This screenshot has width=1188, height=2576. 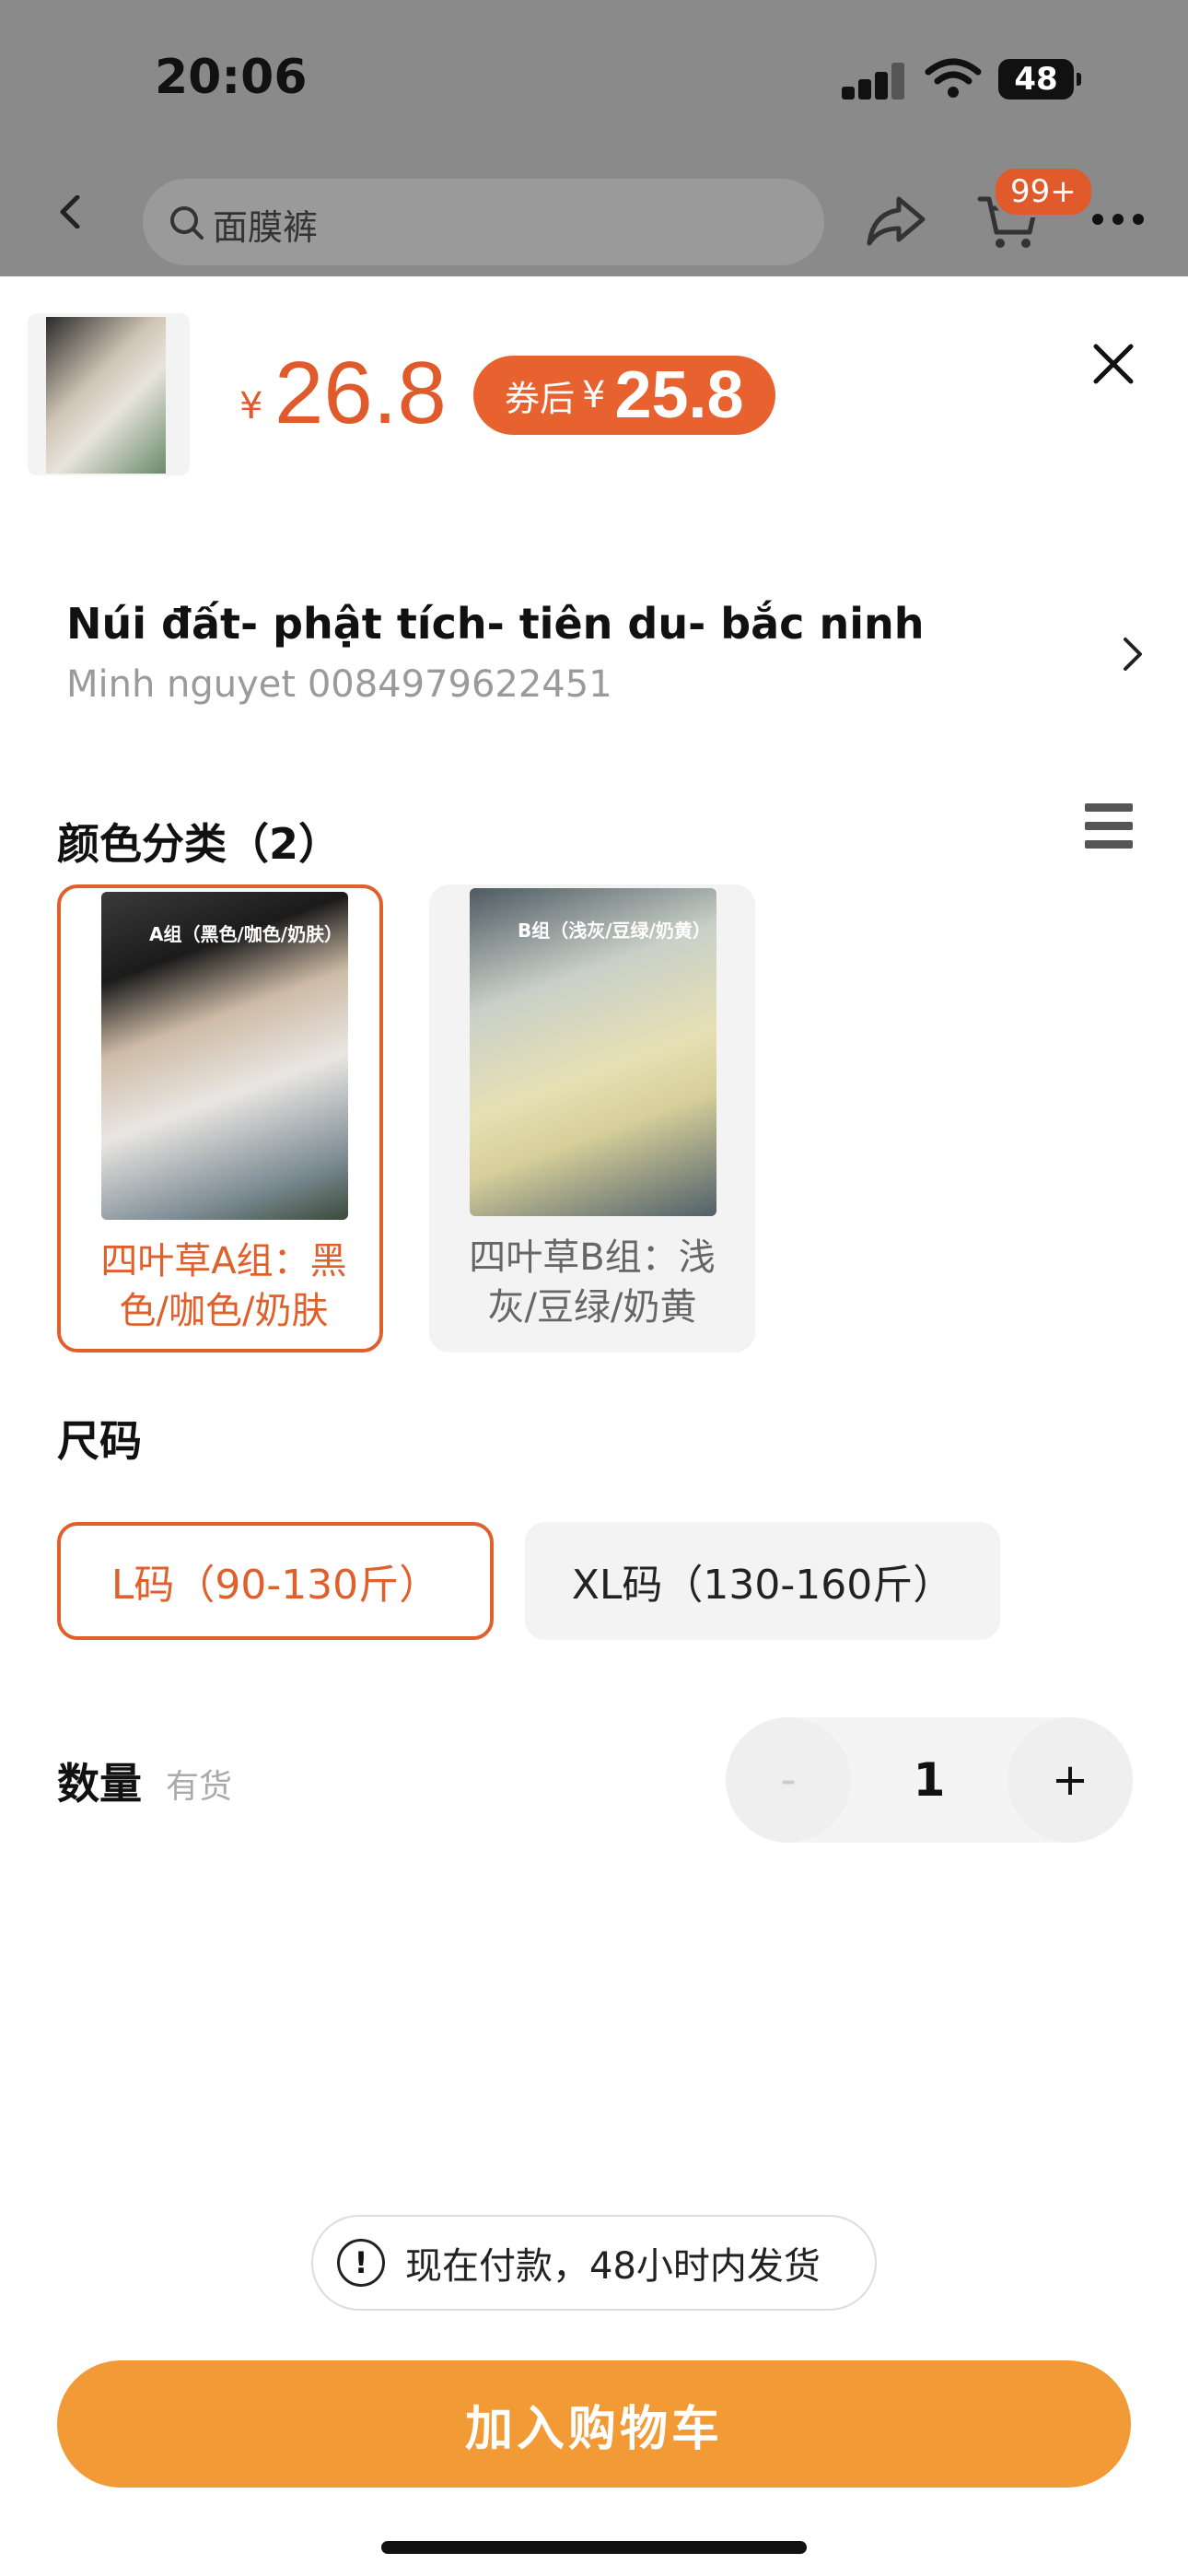 What do you see at coordinates (70, 211) in the screenshot?
I see `back-icon` at bounding box center [70, 211].